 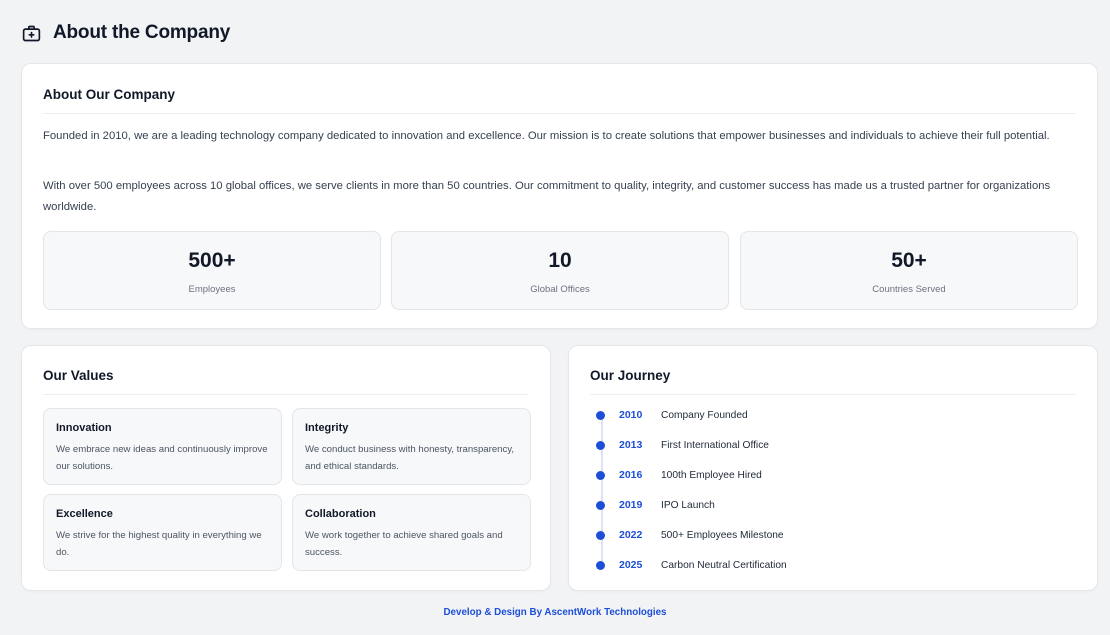 I want to click on page-header: About the Company, so click(x=125, y=33).